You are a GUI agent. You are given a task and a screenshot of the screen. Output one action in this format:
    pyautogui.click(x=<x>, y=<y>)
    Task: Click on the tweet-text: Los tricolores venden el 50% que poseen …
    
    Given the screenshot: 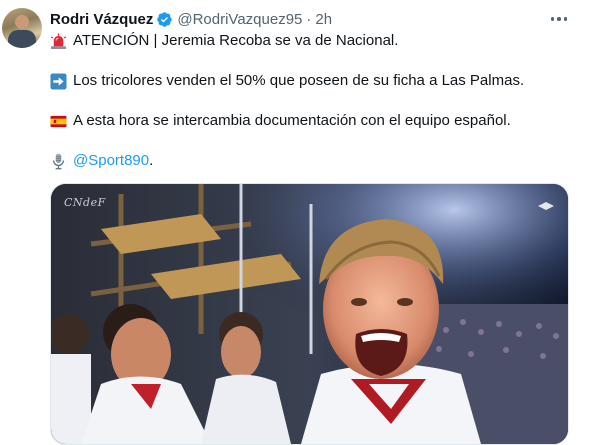 What is the action you would take?
    pyautogui.click(x=299, y=80)
    